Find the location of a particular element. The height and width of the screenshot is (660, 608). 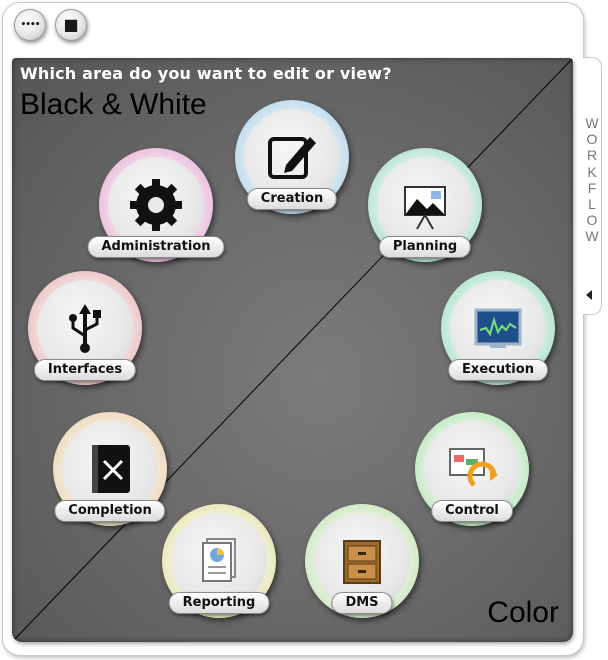

area-interfaces: Interfaces is located at coordinates (85, 328).